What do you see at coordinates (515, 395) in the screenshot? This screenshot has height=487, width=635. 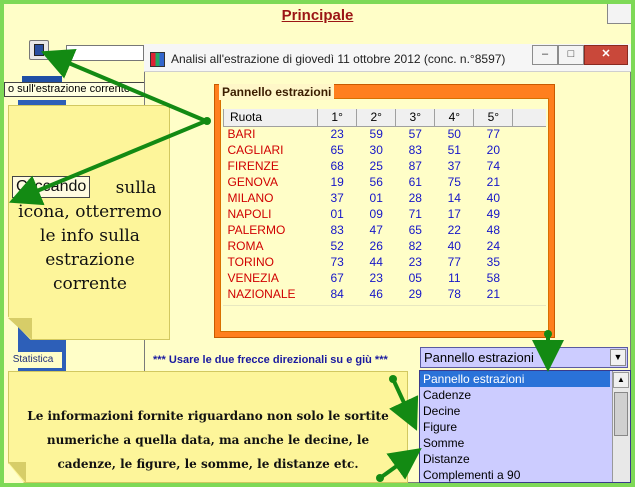 I see `dropdown-option: Cadenze` at bounding box center [515, 395].